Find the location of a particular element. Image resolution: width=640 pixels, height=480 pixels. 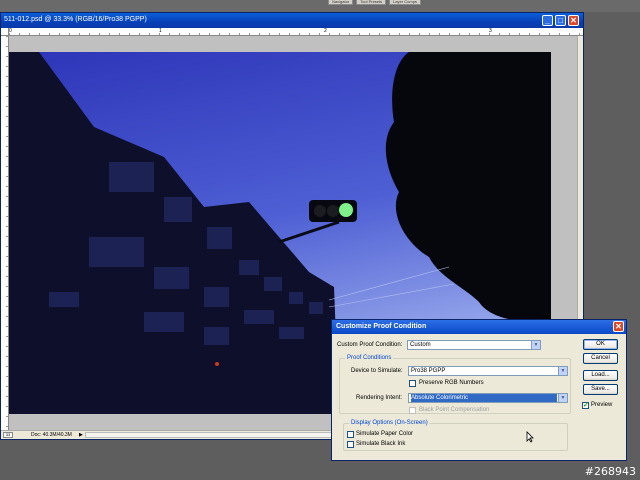

zoom-field: 33 is located at coordinates (8, 435).